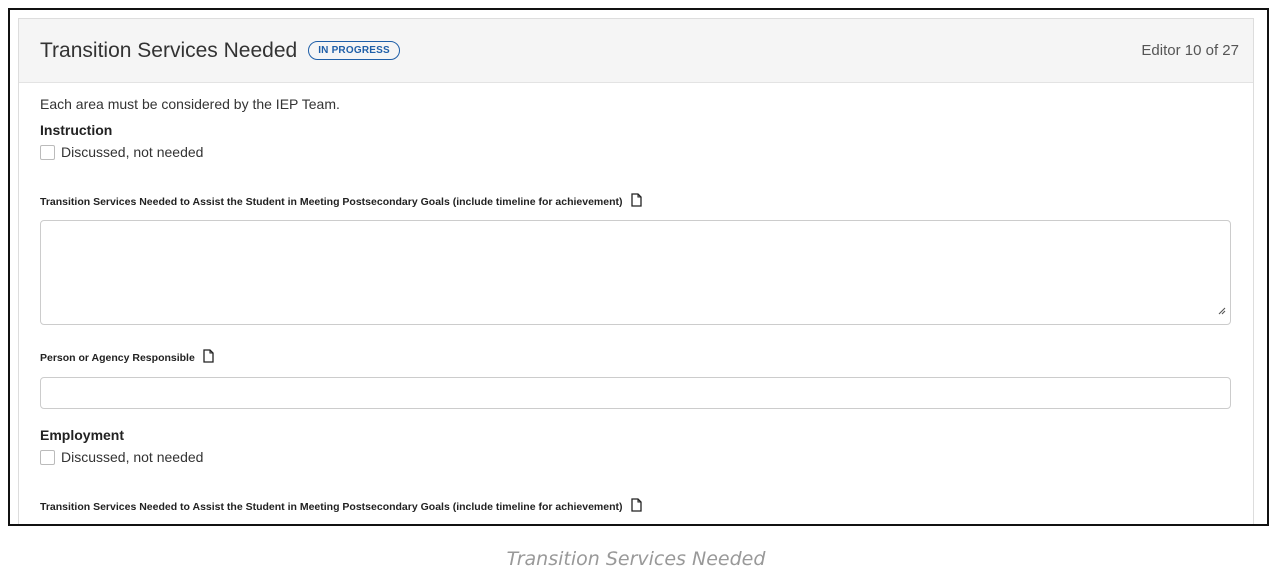 Image resolution: width=1272 pixels, height=585 pixels. Describe the element at coordinates (1222, 311) in the screenshot. I see `resize-grip-icon` at that location.